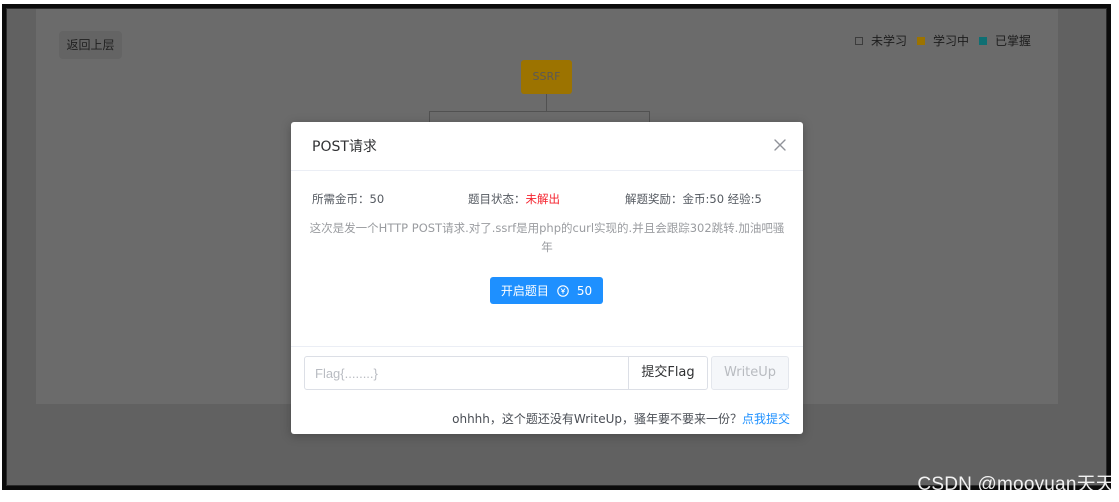 This screenshot has height=502, width=1119. Describe the element at coordinates (90, 45) in the screenshot. I see `back-button: 返回上层` at that location.